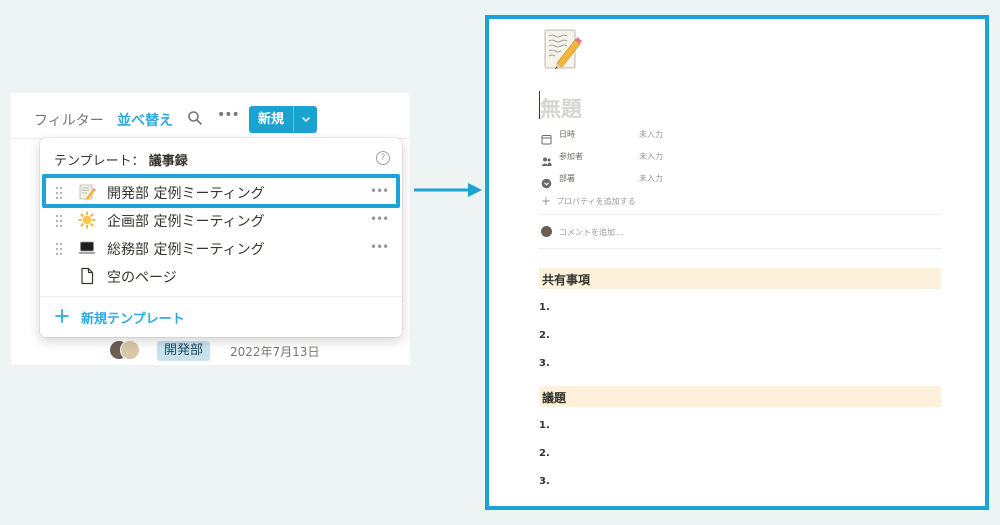 Image resolution: width=1000 pixels, height=525 pixels. Describe the element at coordinates (740, 396) in the screenshot. I see `section-heading-agenda: 議題` at that location.